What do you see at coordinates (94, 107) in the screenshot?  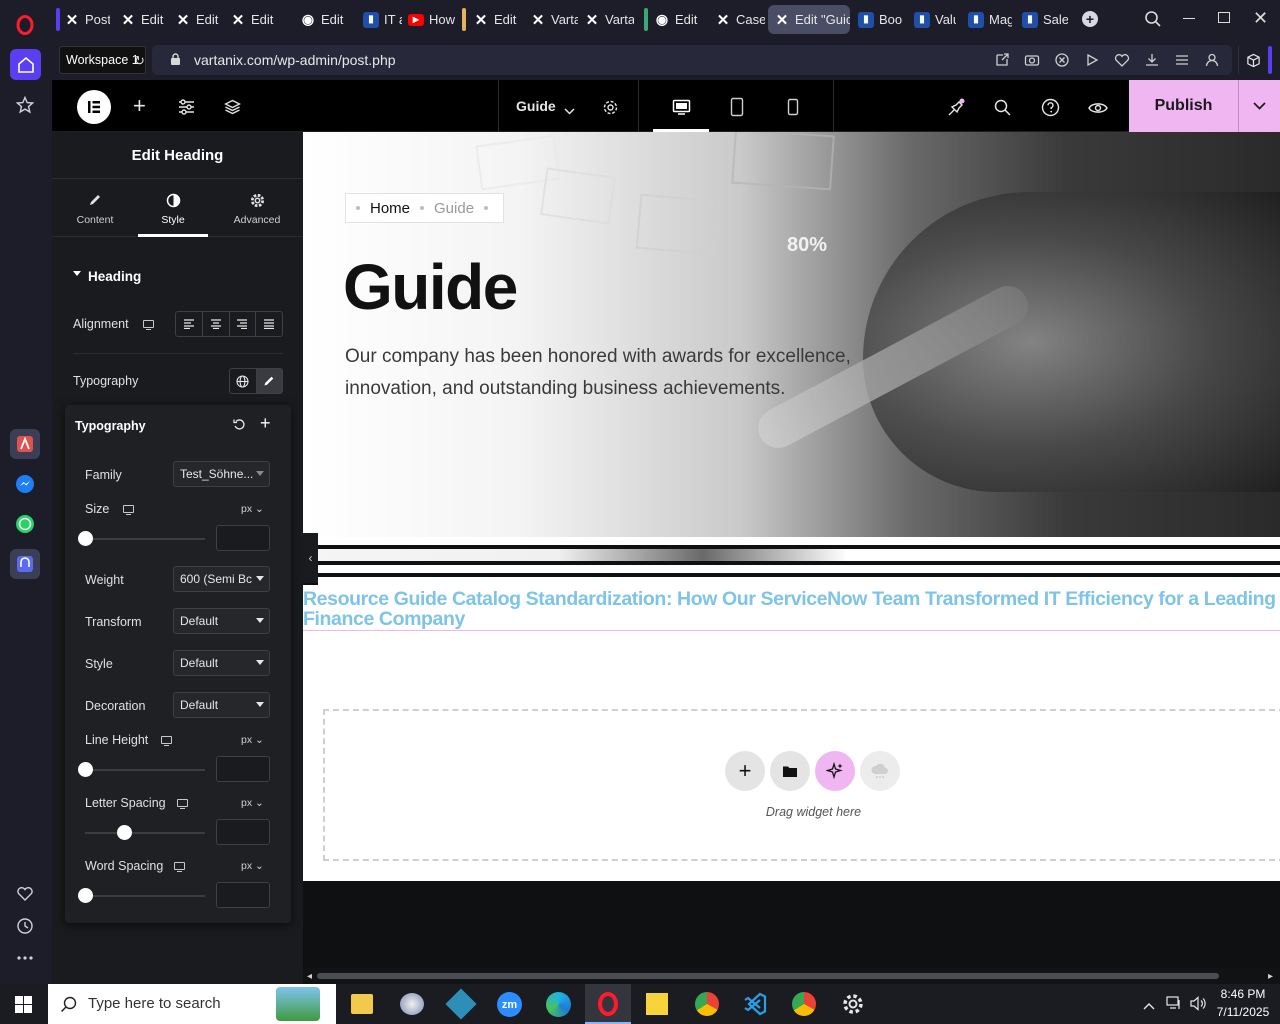 I see `elementor-logo-icon` at bounding box center [94, 107].